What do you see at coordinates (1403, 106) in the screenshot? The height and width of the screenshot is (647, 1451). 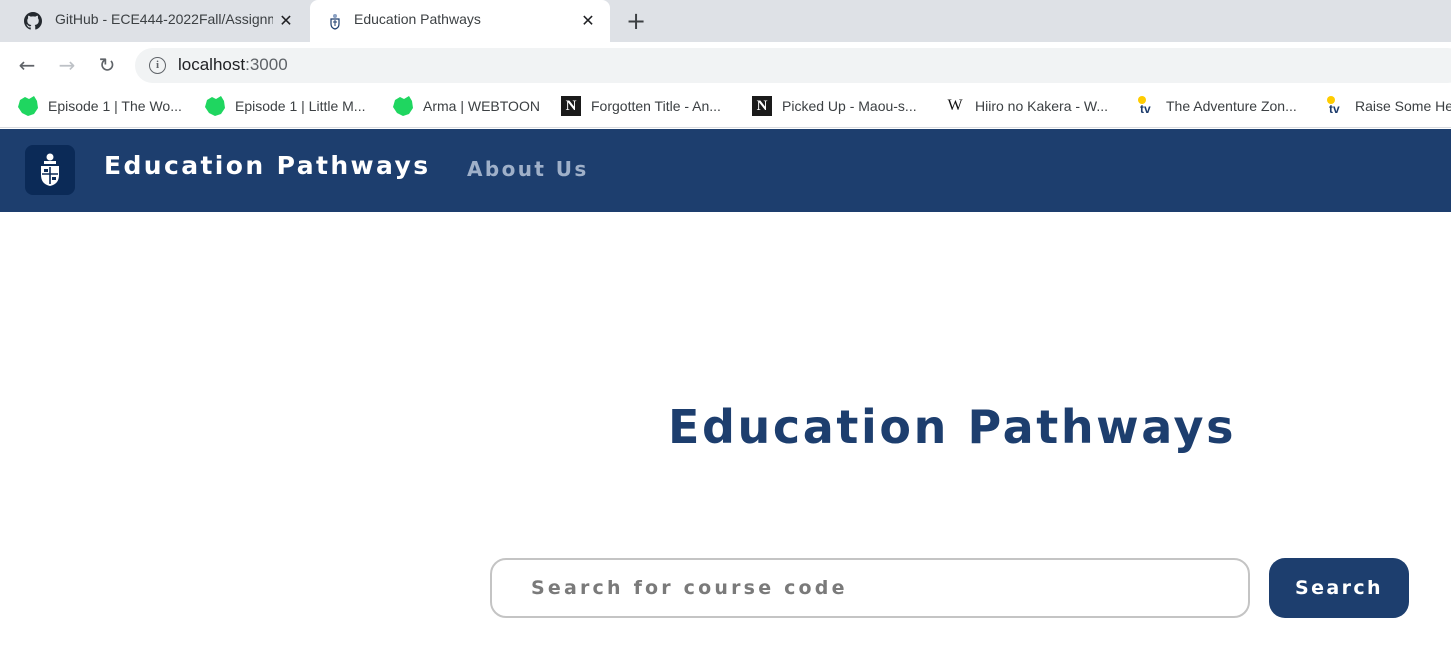 I see `bookmark-label: Raise Some He` at bounding box center [1403, 106].